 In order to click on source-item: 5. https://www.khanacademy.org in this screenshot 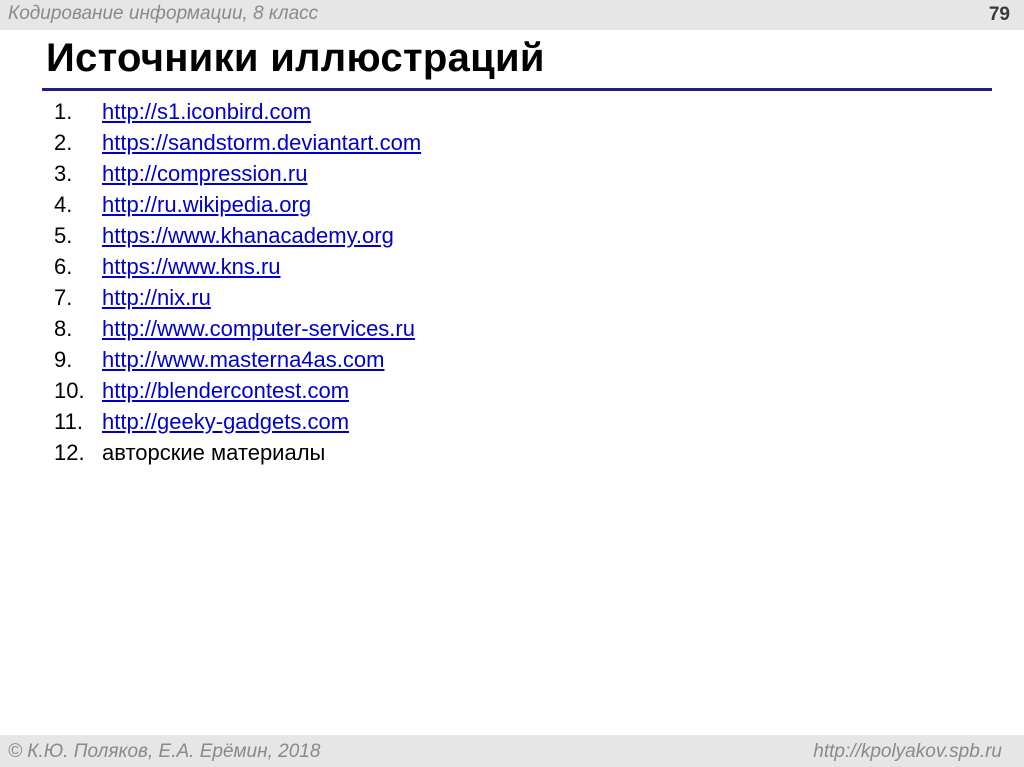, I will do `click(237, 235)`.